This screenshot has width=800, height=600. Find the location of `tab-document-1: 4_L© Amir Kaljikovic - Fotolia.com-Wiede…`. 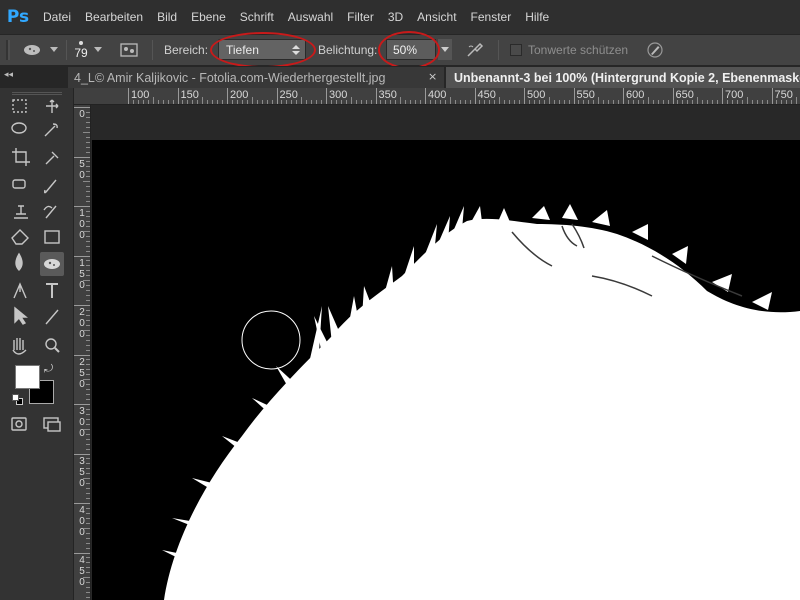

tab-document-1: 4_L© Amir Kaljikovic - Fotolia.com-Wiede… is located at coordinates (256, 77).